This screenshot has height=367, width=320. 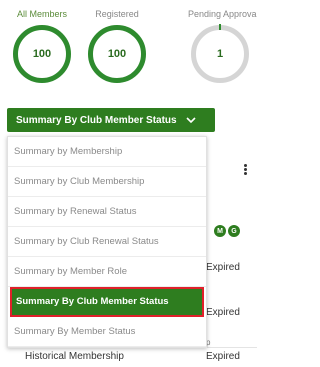 I want to click on stat-ring: 1, so click(x=220, y=53).